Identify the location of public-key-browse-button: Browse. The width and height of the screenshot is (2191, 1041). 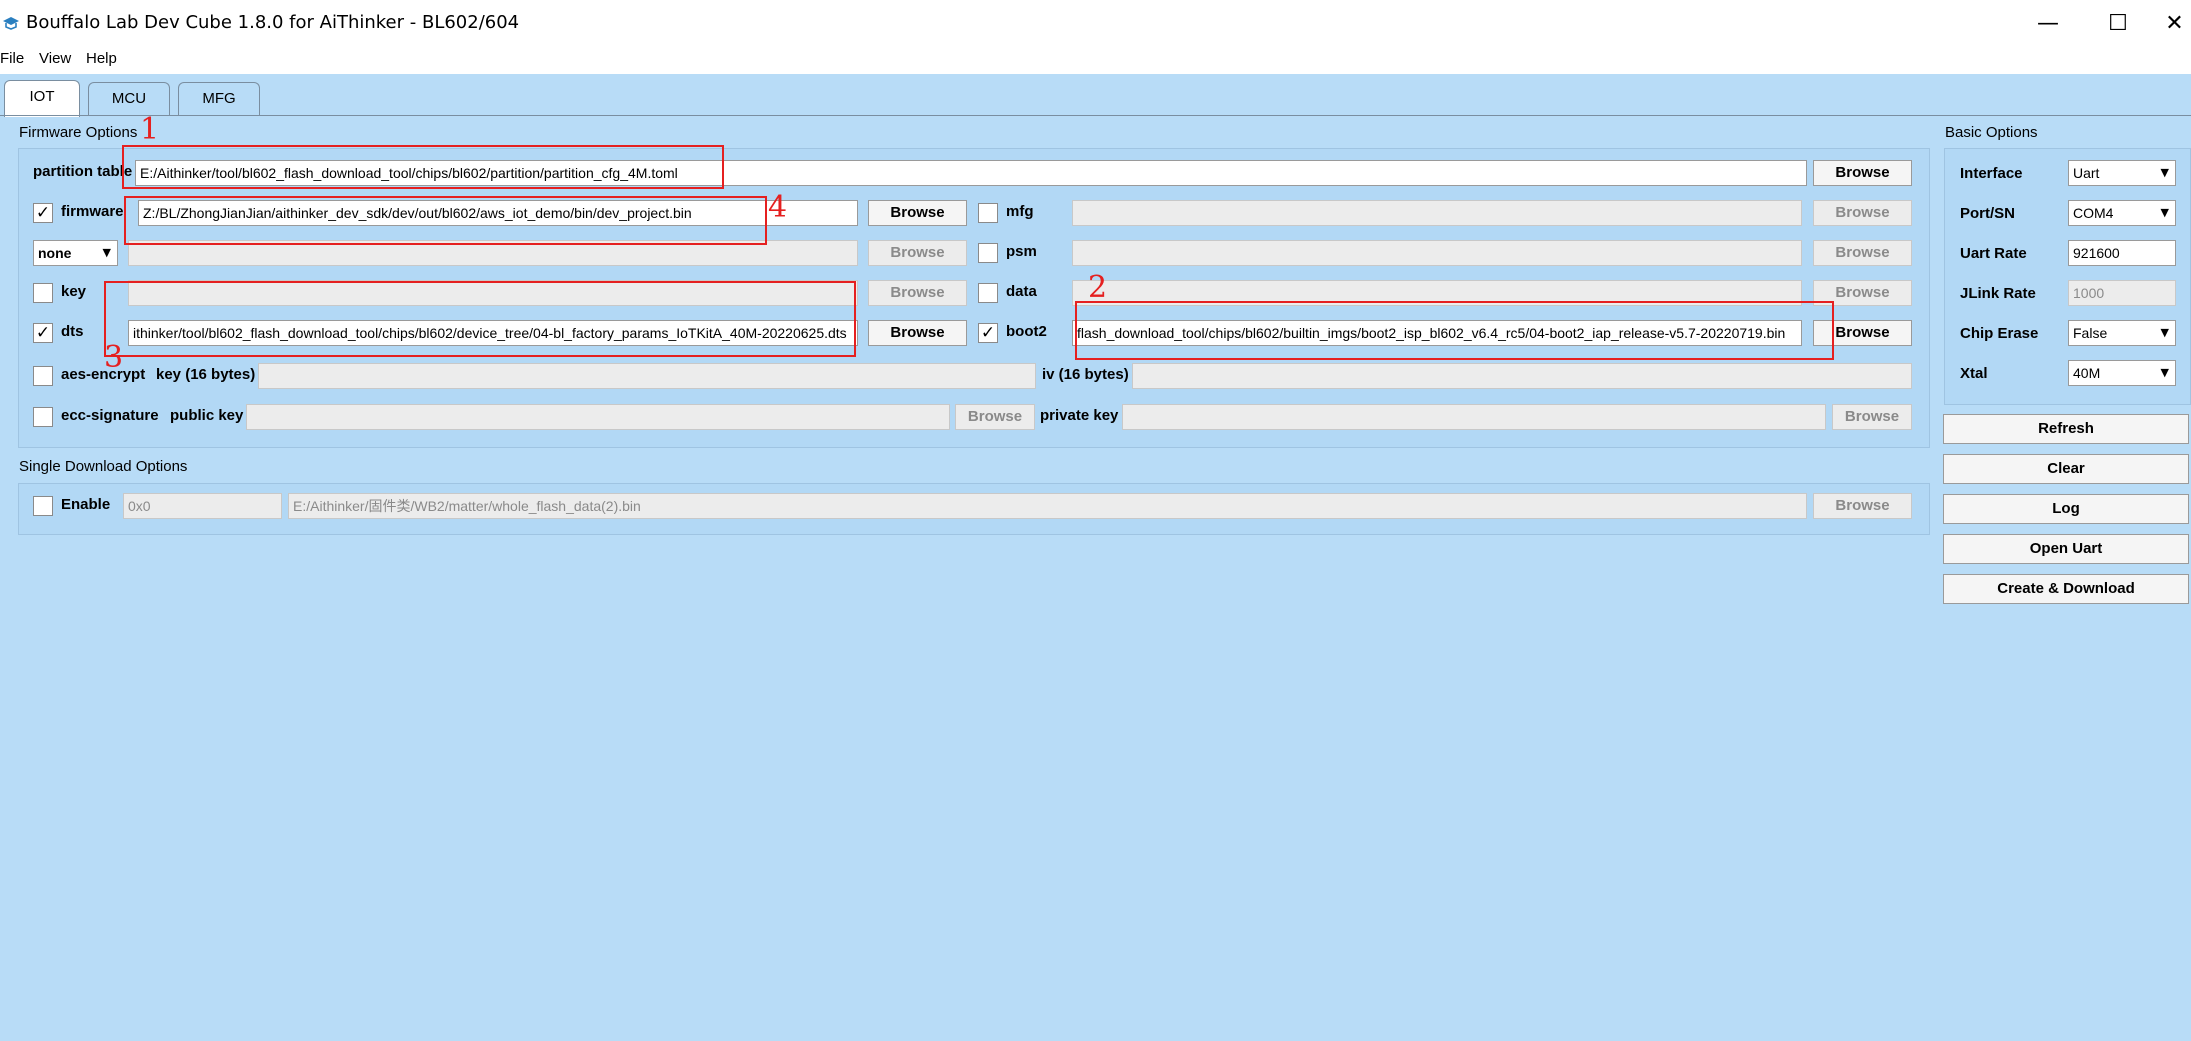
(995, 417).